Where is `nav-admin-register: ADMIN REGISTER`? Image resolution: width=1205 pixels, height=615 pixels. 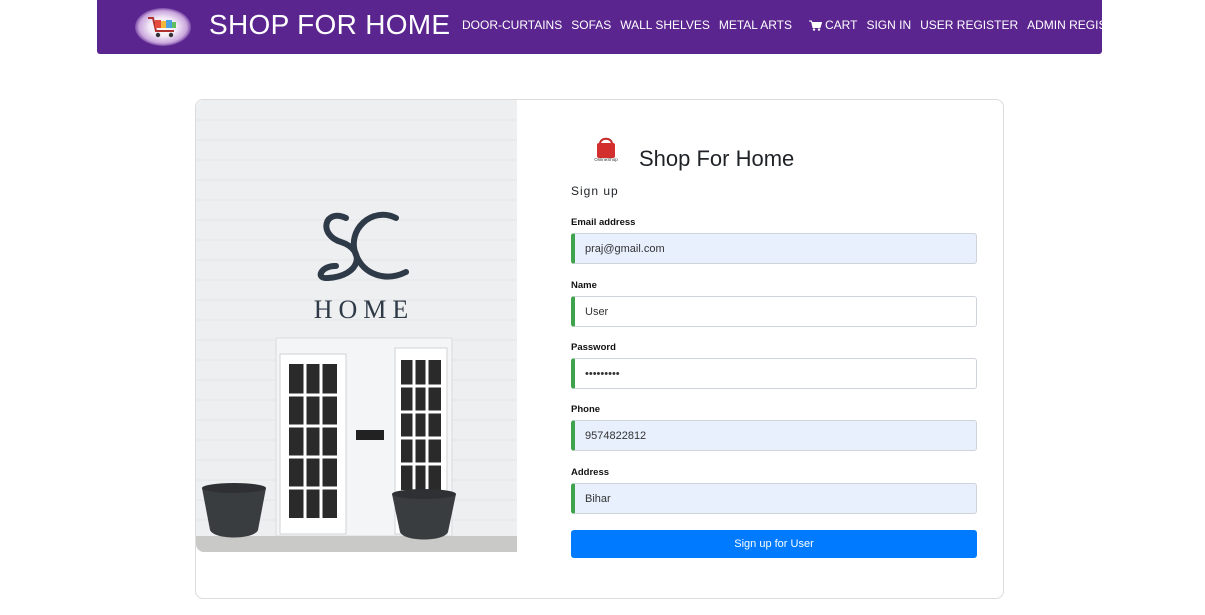
nav-admin-register: ADMIN REGISTER is located at coordinates (1078, 25).